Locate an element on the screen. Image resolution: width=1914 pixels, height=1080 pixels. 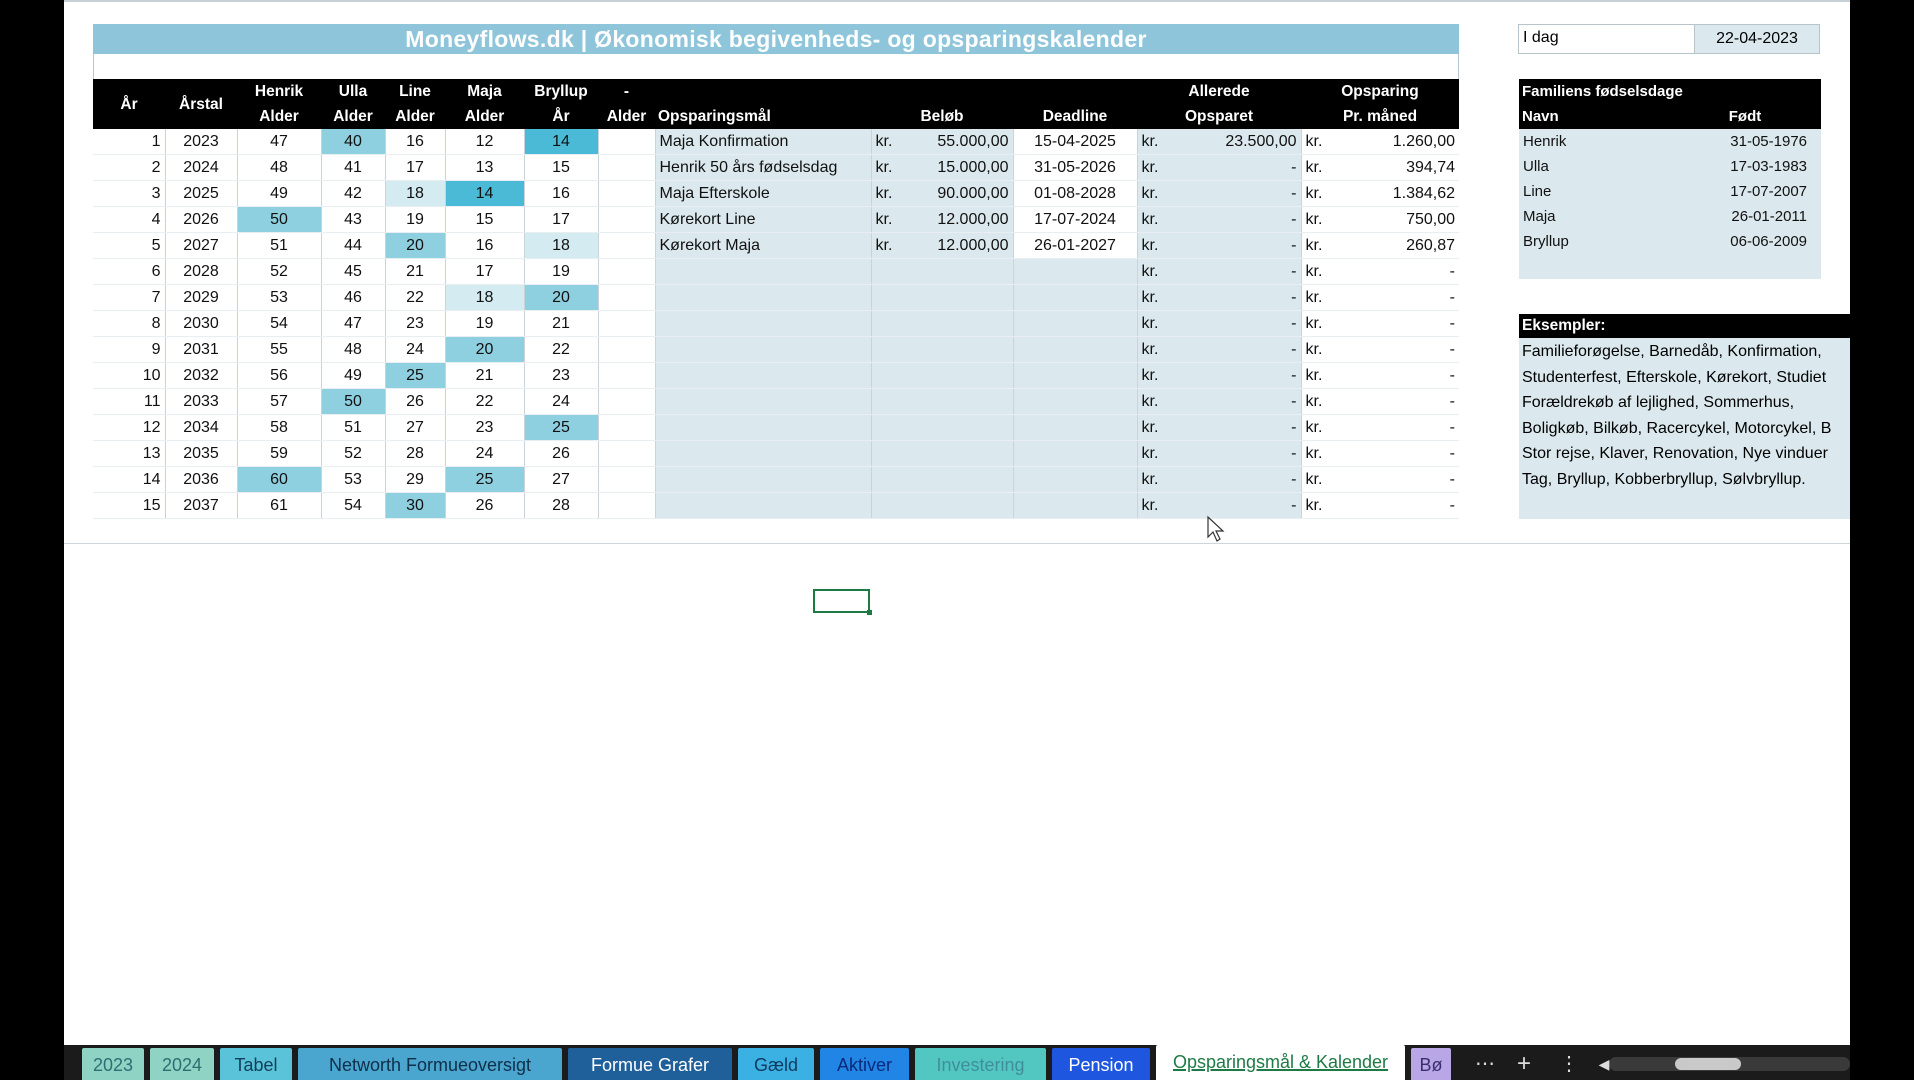
sheet-tab: 2024 is located at coordinates (182, 1064).